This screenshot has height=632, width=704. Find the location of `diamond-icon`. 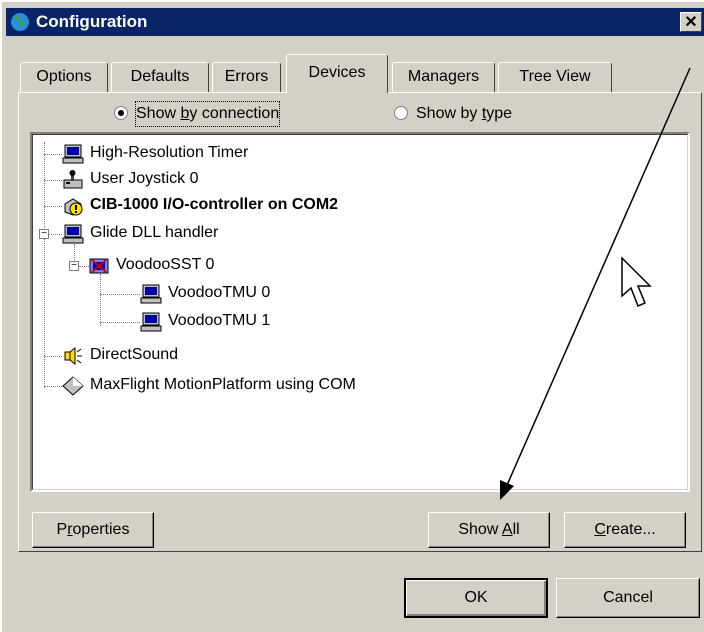

diamond-icon is located at coordinates (73, 386).